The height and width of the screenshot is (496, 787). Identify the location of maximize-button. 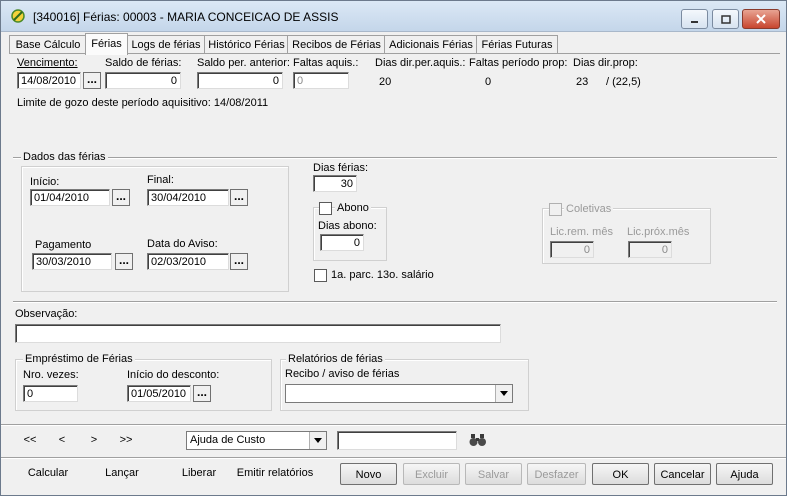
(725, 19).